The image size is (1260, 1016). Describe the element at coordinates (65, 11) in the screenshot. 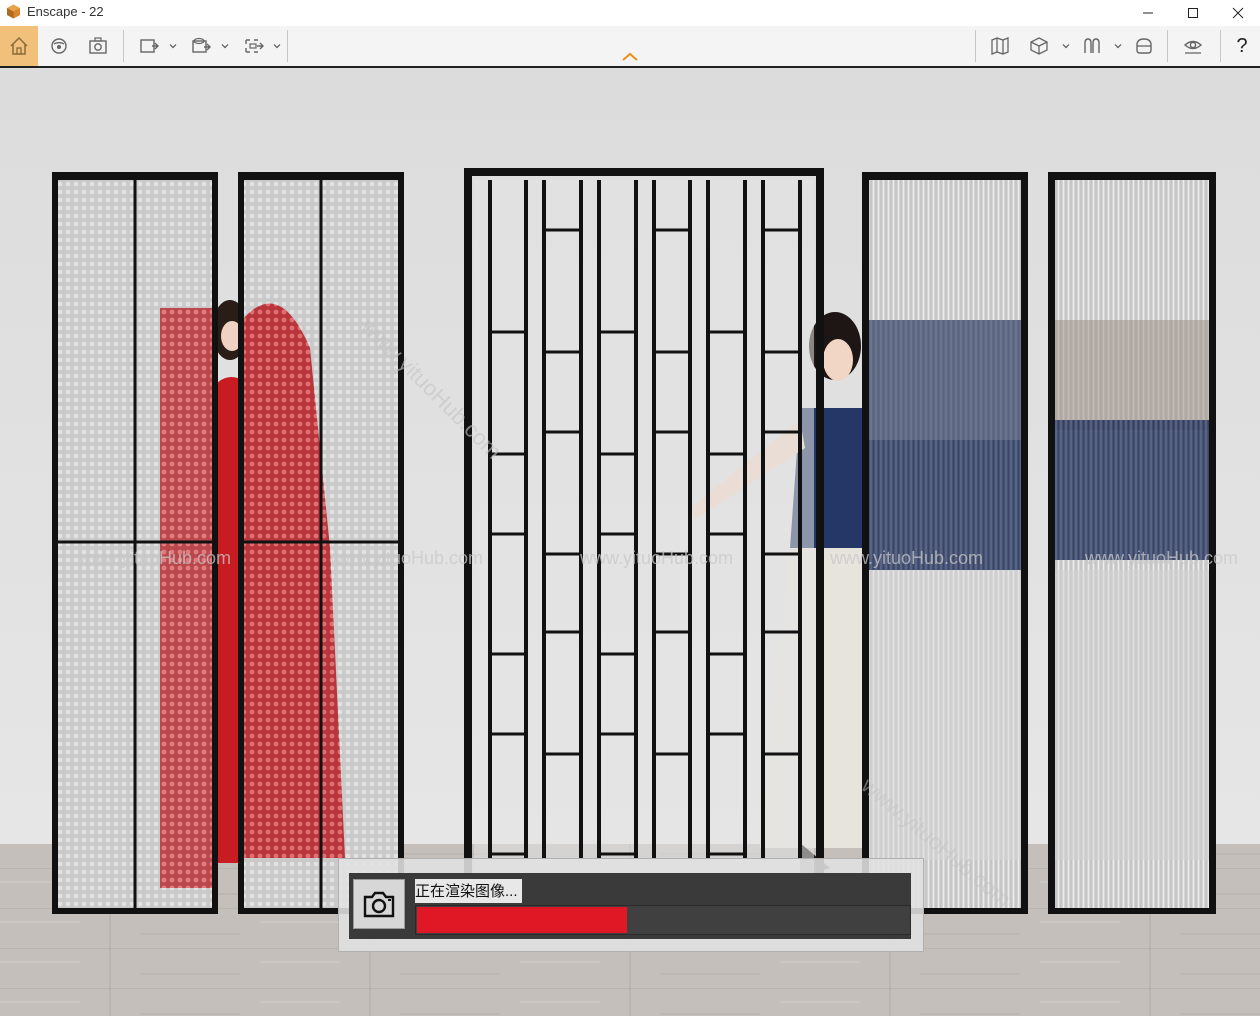

I see `window-title: Enscape - 22` at that location.